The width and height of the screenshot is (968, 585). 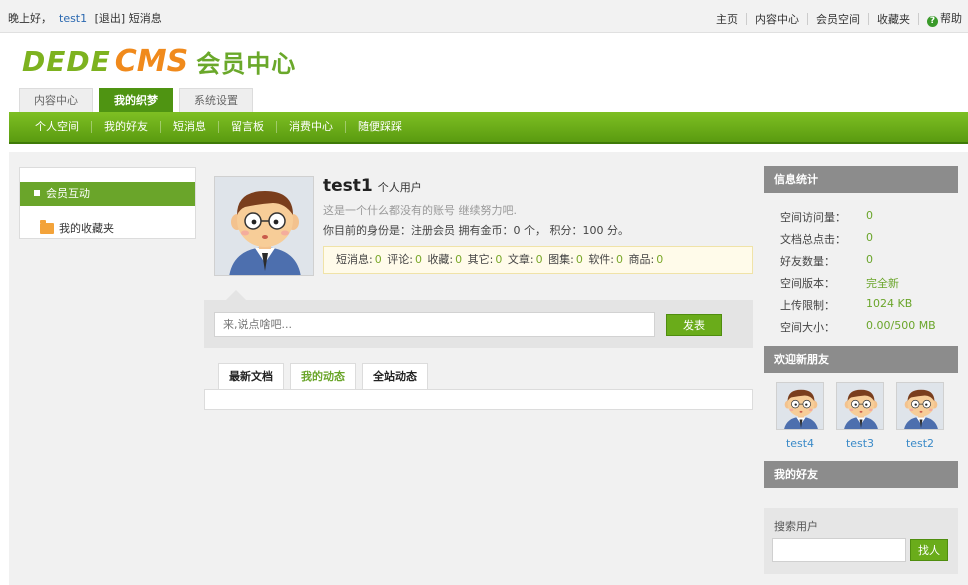 What do you see at coordinates (380, 127) in the screenshot?
I see `nav-random-browse: 随便踩踩` at bounding box center [380, 127].